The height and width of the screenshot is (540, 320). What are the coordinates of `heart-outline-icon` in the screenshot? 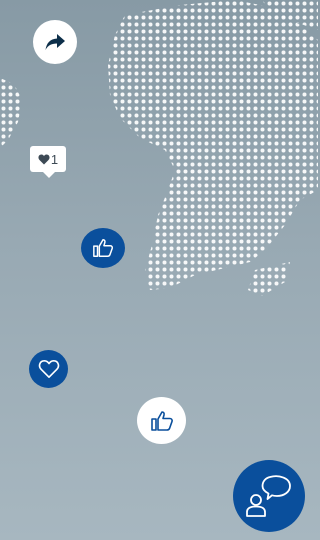 It's located at (48, 369).